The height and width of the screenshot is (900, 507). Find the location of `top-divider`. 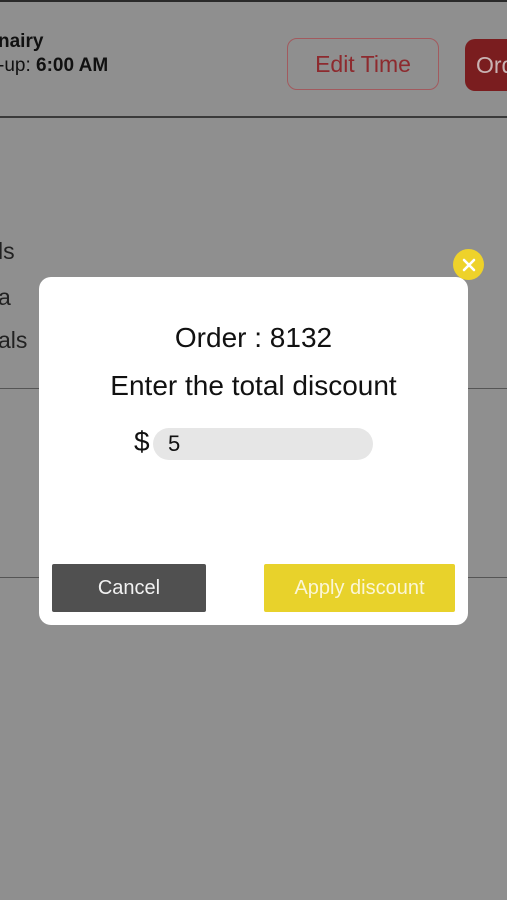

top-divider is located at coordinates (253, 1).